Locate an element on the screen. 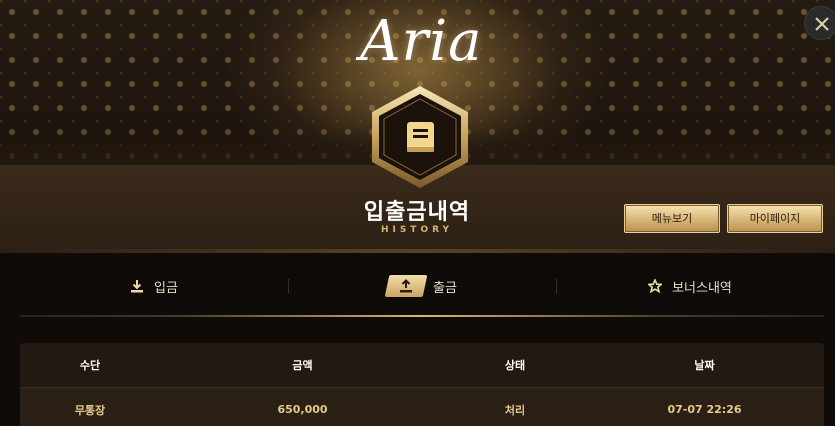 Image resolution: width=835 pixels, height=426 pixels. cell-amount: 650,000 is located at coordinates (302, 409).